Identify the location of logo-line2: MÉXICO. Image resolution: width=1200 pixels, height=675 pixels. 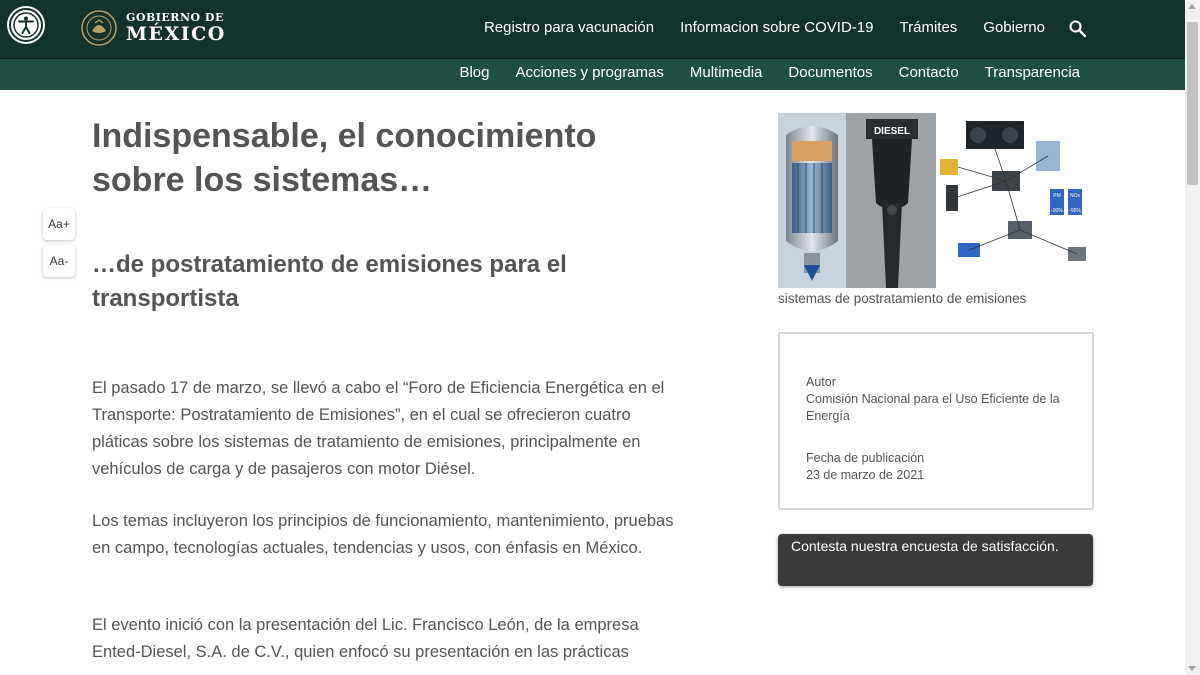
(176, 34).